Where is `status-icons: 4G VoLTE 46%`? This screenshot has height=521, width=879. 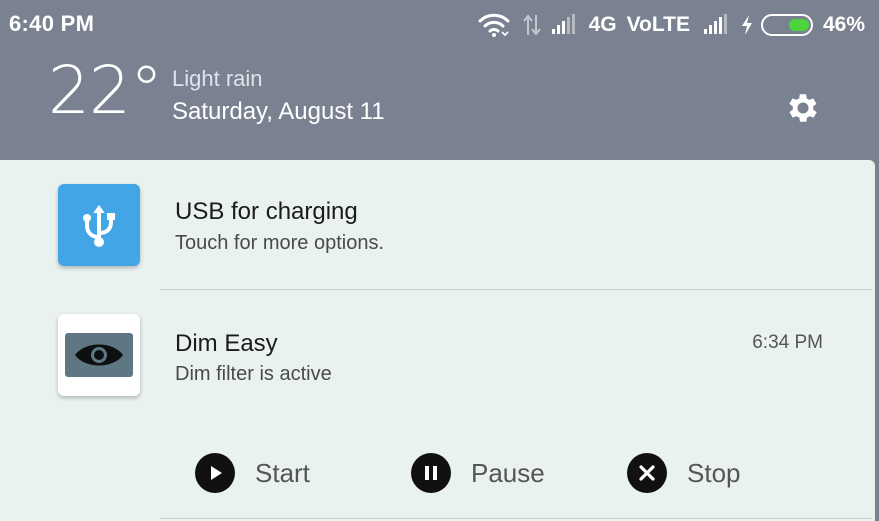 status-icons: 4G VoLTE 46% is located at coordinates (671, 25).